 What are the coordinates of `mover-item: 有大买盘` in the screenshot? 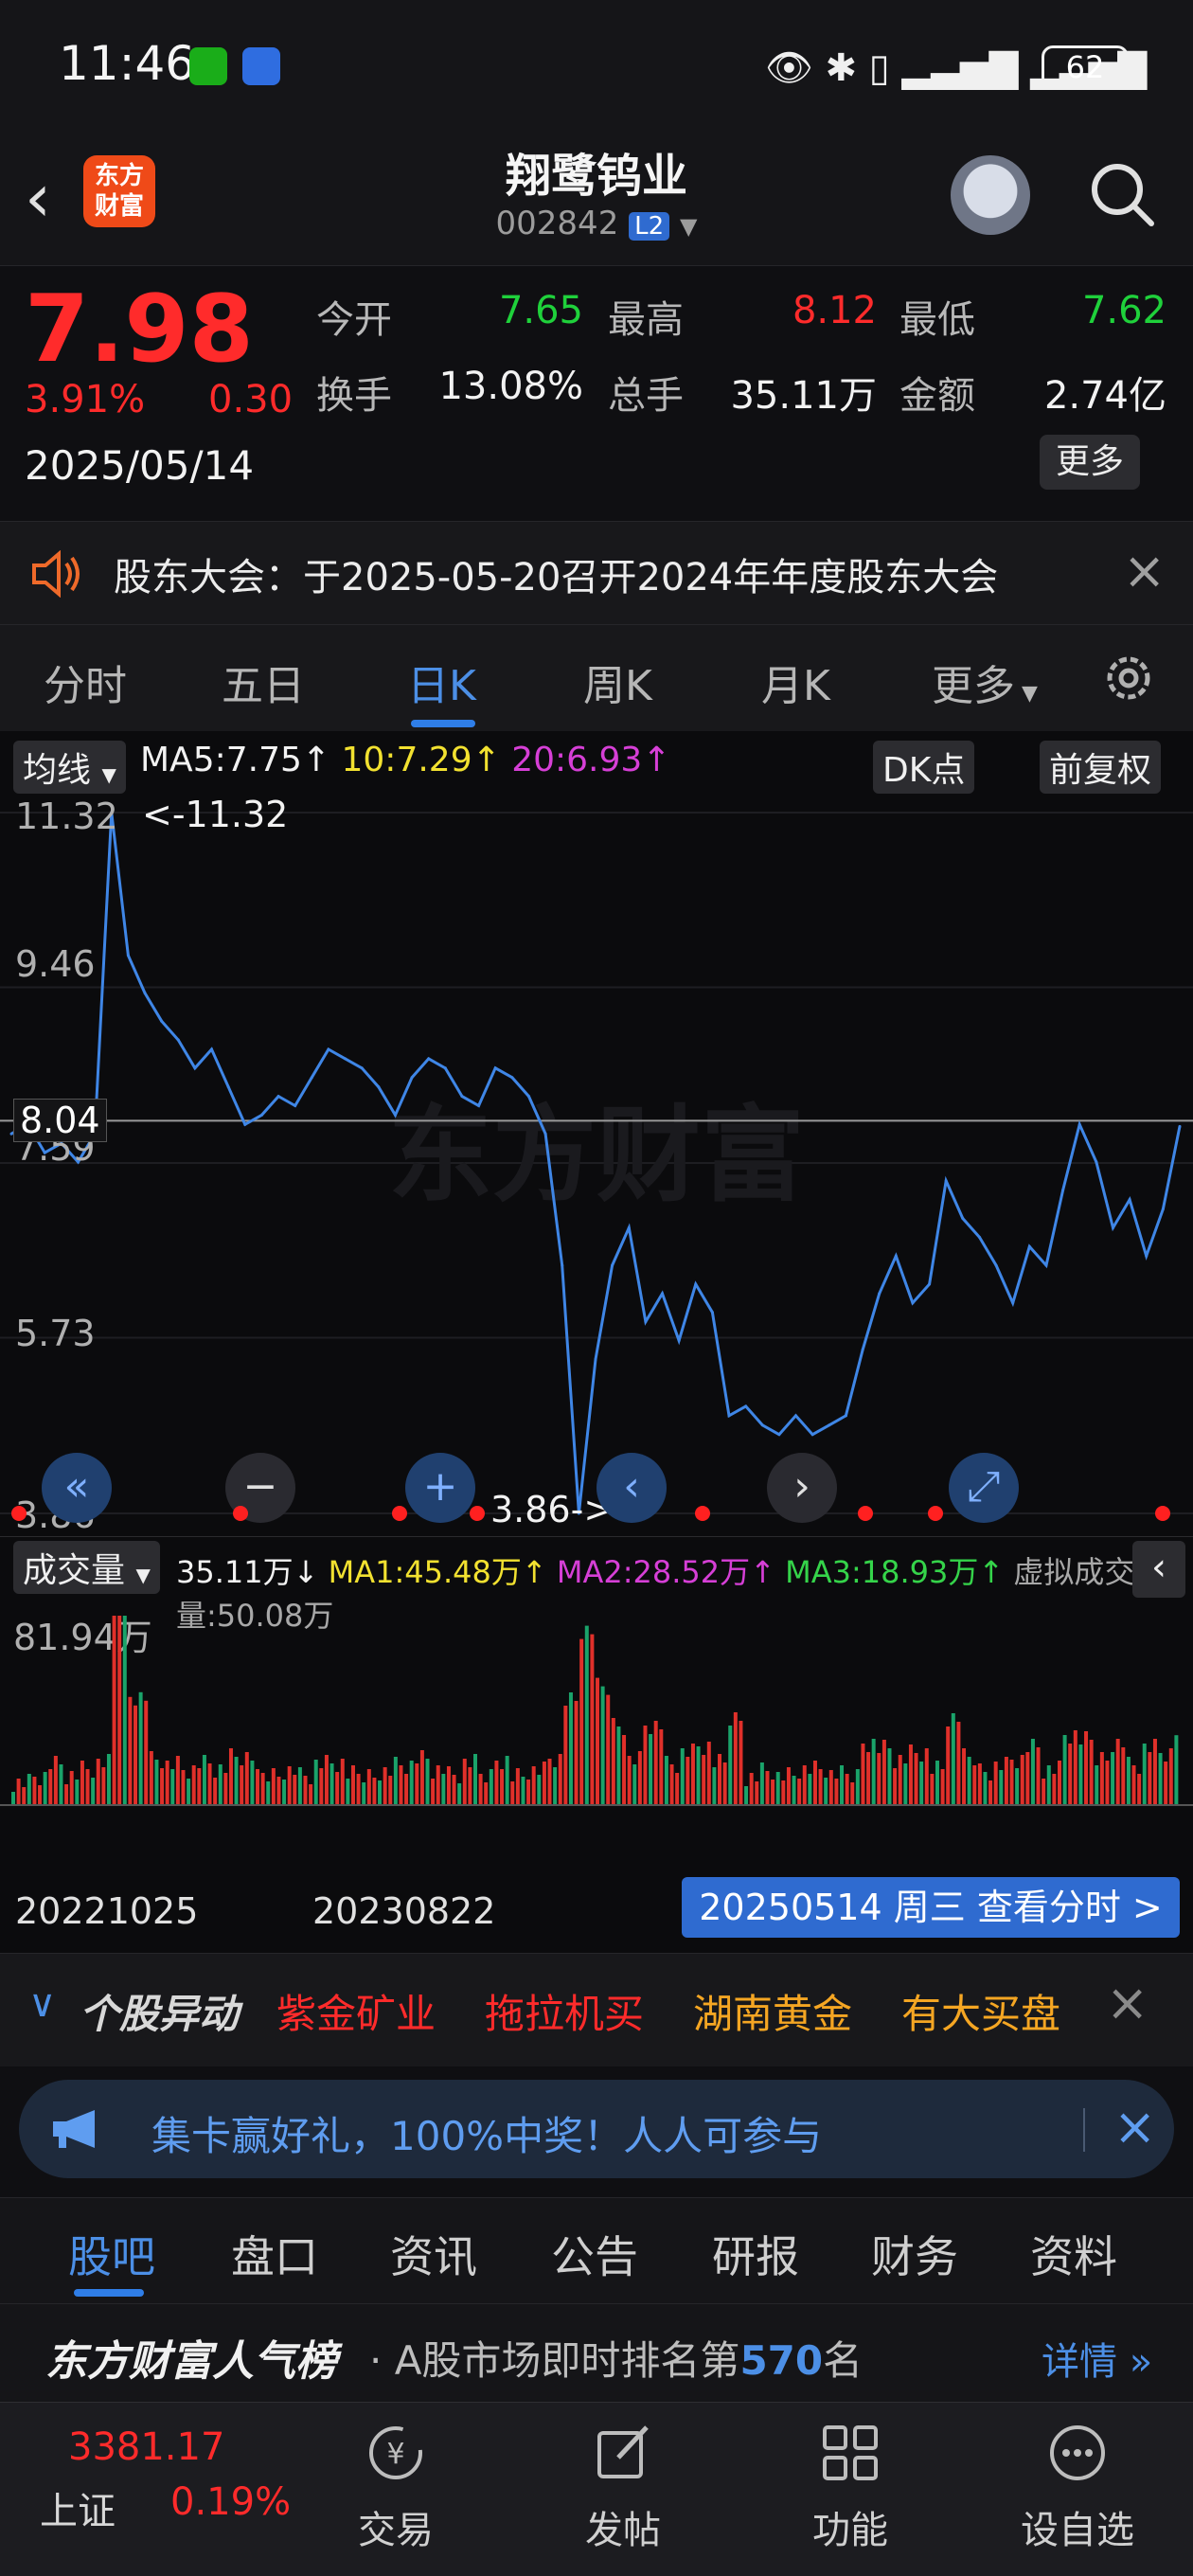 It's located at (980, 2011).